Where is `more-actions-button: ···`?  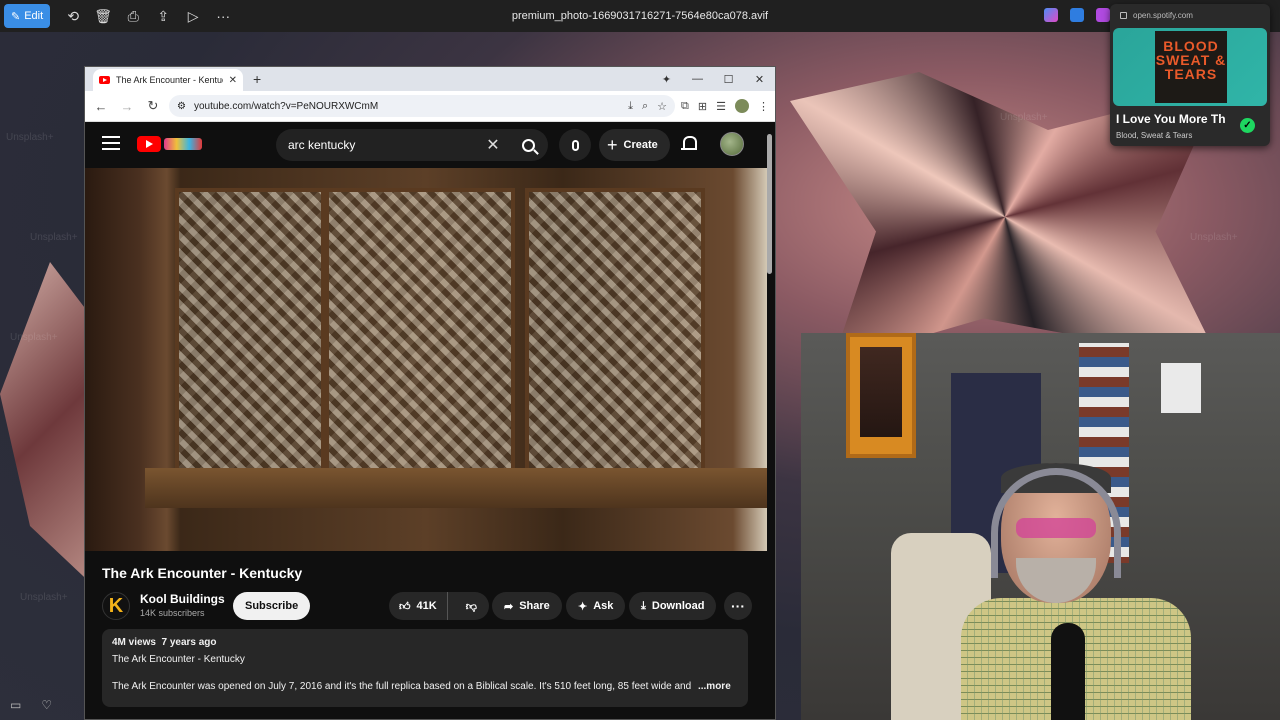 more-actions-button: ··· is located at coordinates (738, 606).